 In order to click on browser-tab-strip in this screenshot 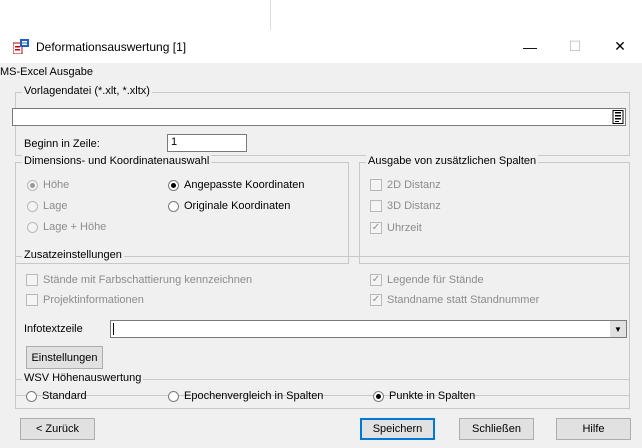, I will do `click(135, 15)`.